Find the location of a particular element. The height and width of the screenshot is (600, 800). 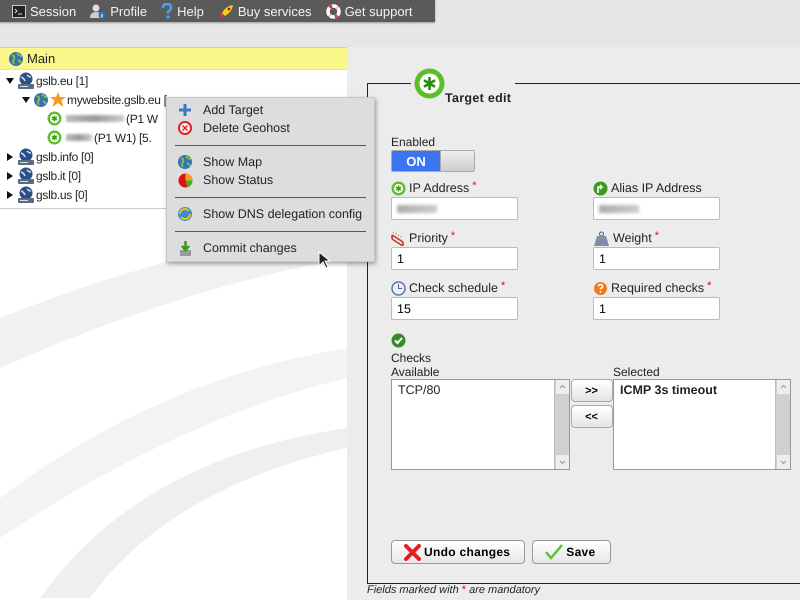

undo-button: Undo changes is located at coordinates (458, 552).